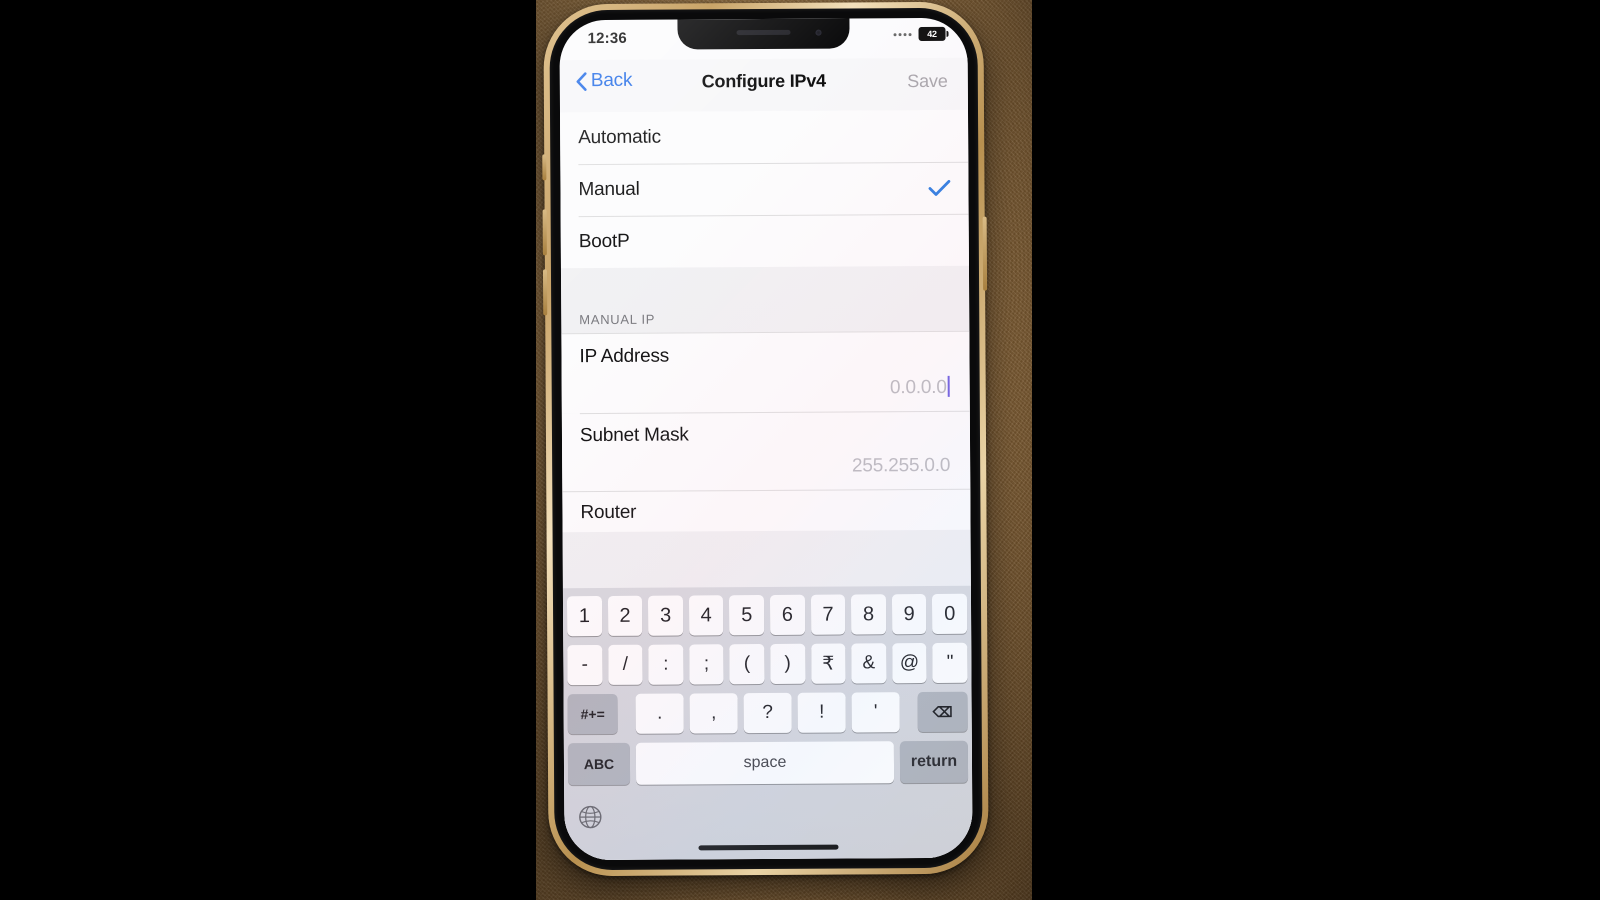 This screenshot has width=1600, height=900. I want to click on navigation-bar: Back Configure IPv4 Save, so click(763, 85).